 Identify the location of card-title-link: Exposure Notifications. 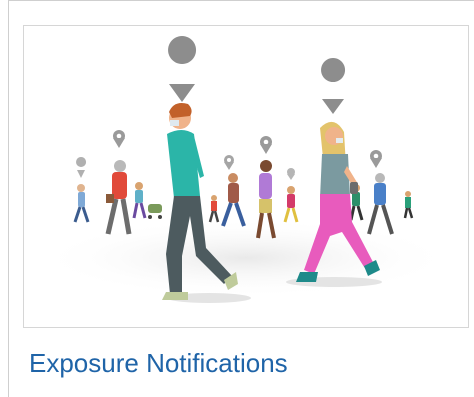
(244, 363).